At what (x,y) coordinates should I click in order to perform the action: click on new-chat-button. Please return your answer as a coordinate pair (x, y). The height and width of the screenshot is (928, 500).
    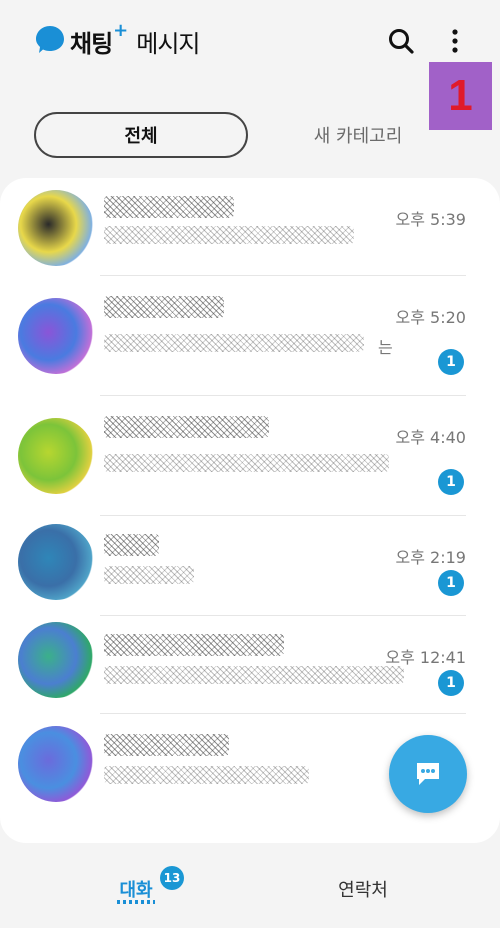
    Looking at the image, I should click on (428, 774).